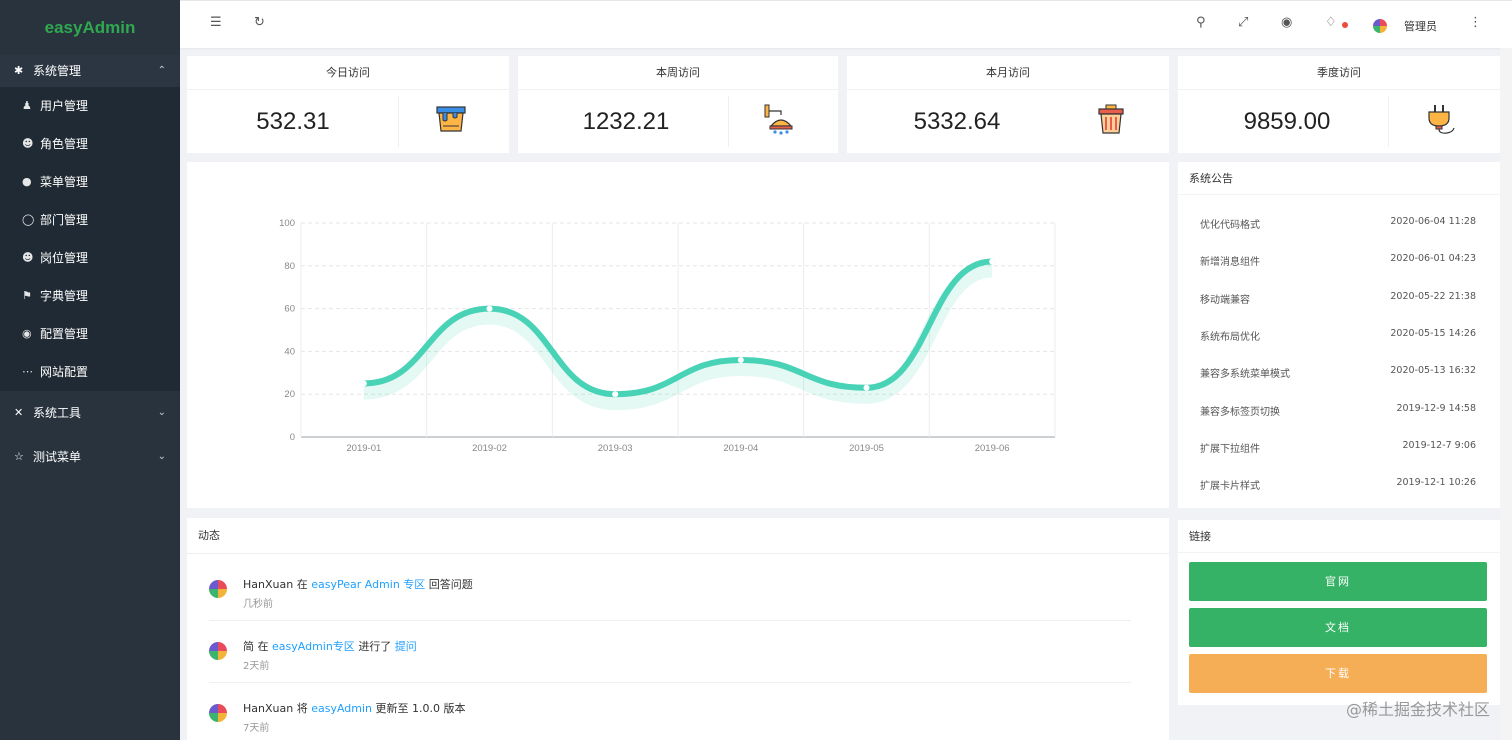 The height and width of the screenshot is (740, 1512). I want to click on activity-text: HanXuan 将 easyAdmin 更新至 1.0.0 版本, so click(354, 708).